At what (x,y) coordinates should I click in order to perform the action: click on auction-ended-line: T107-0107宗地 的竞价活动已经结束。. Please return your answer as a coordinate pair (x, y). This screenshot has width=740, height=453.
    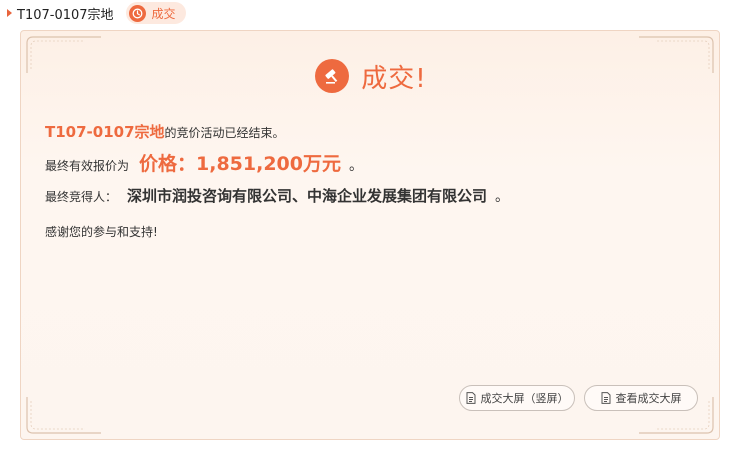
    Looking at the image, I should click on (375, 132).